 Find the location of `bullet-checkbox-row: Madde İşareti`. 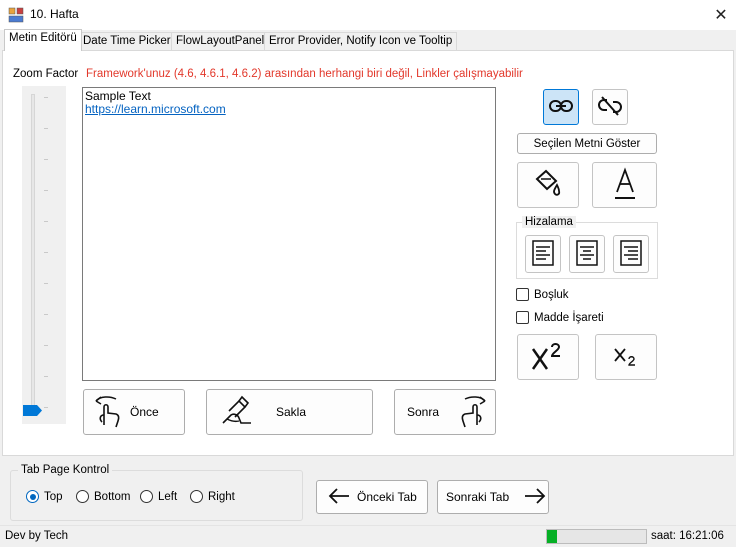

bullet-checkbox-row: Madde İşareti is located at coordinates (560, 317).